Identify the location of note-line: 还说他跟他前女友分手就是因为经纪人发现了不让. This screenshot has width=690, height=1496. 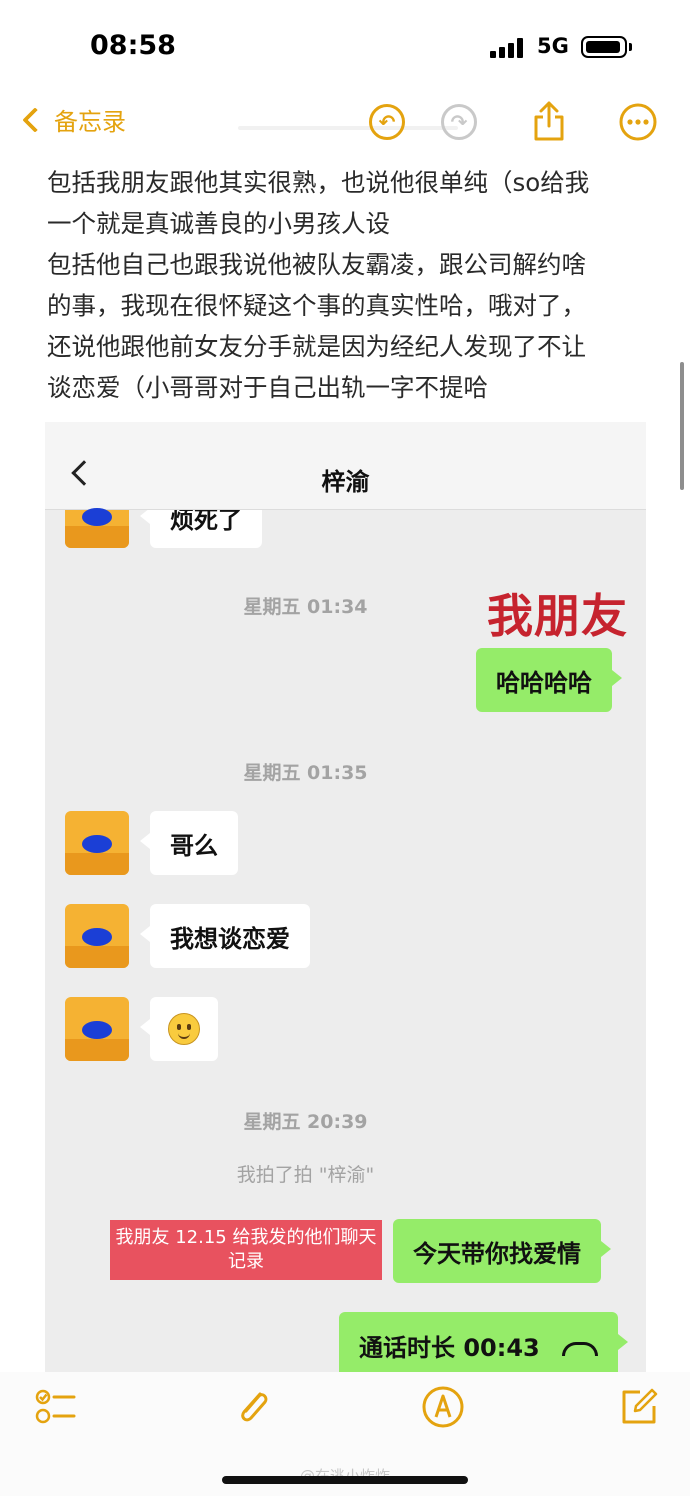
(316, 346).